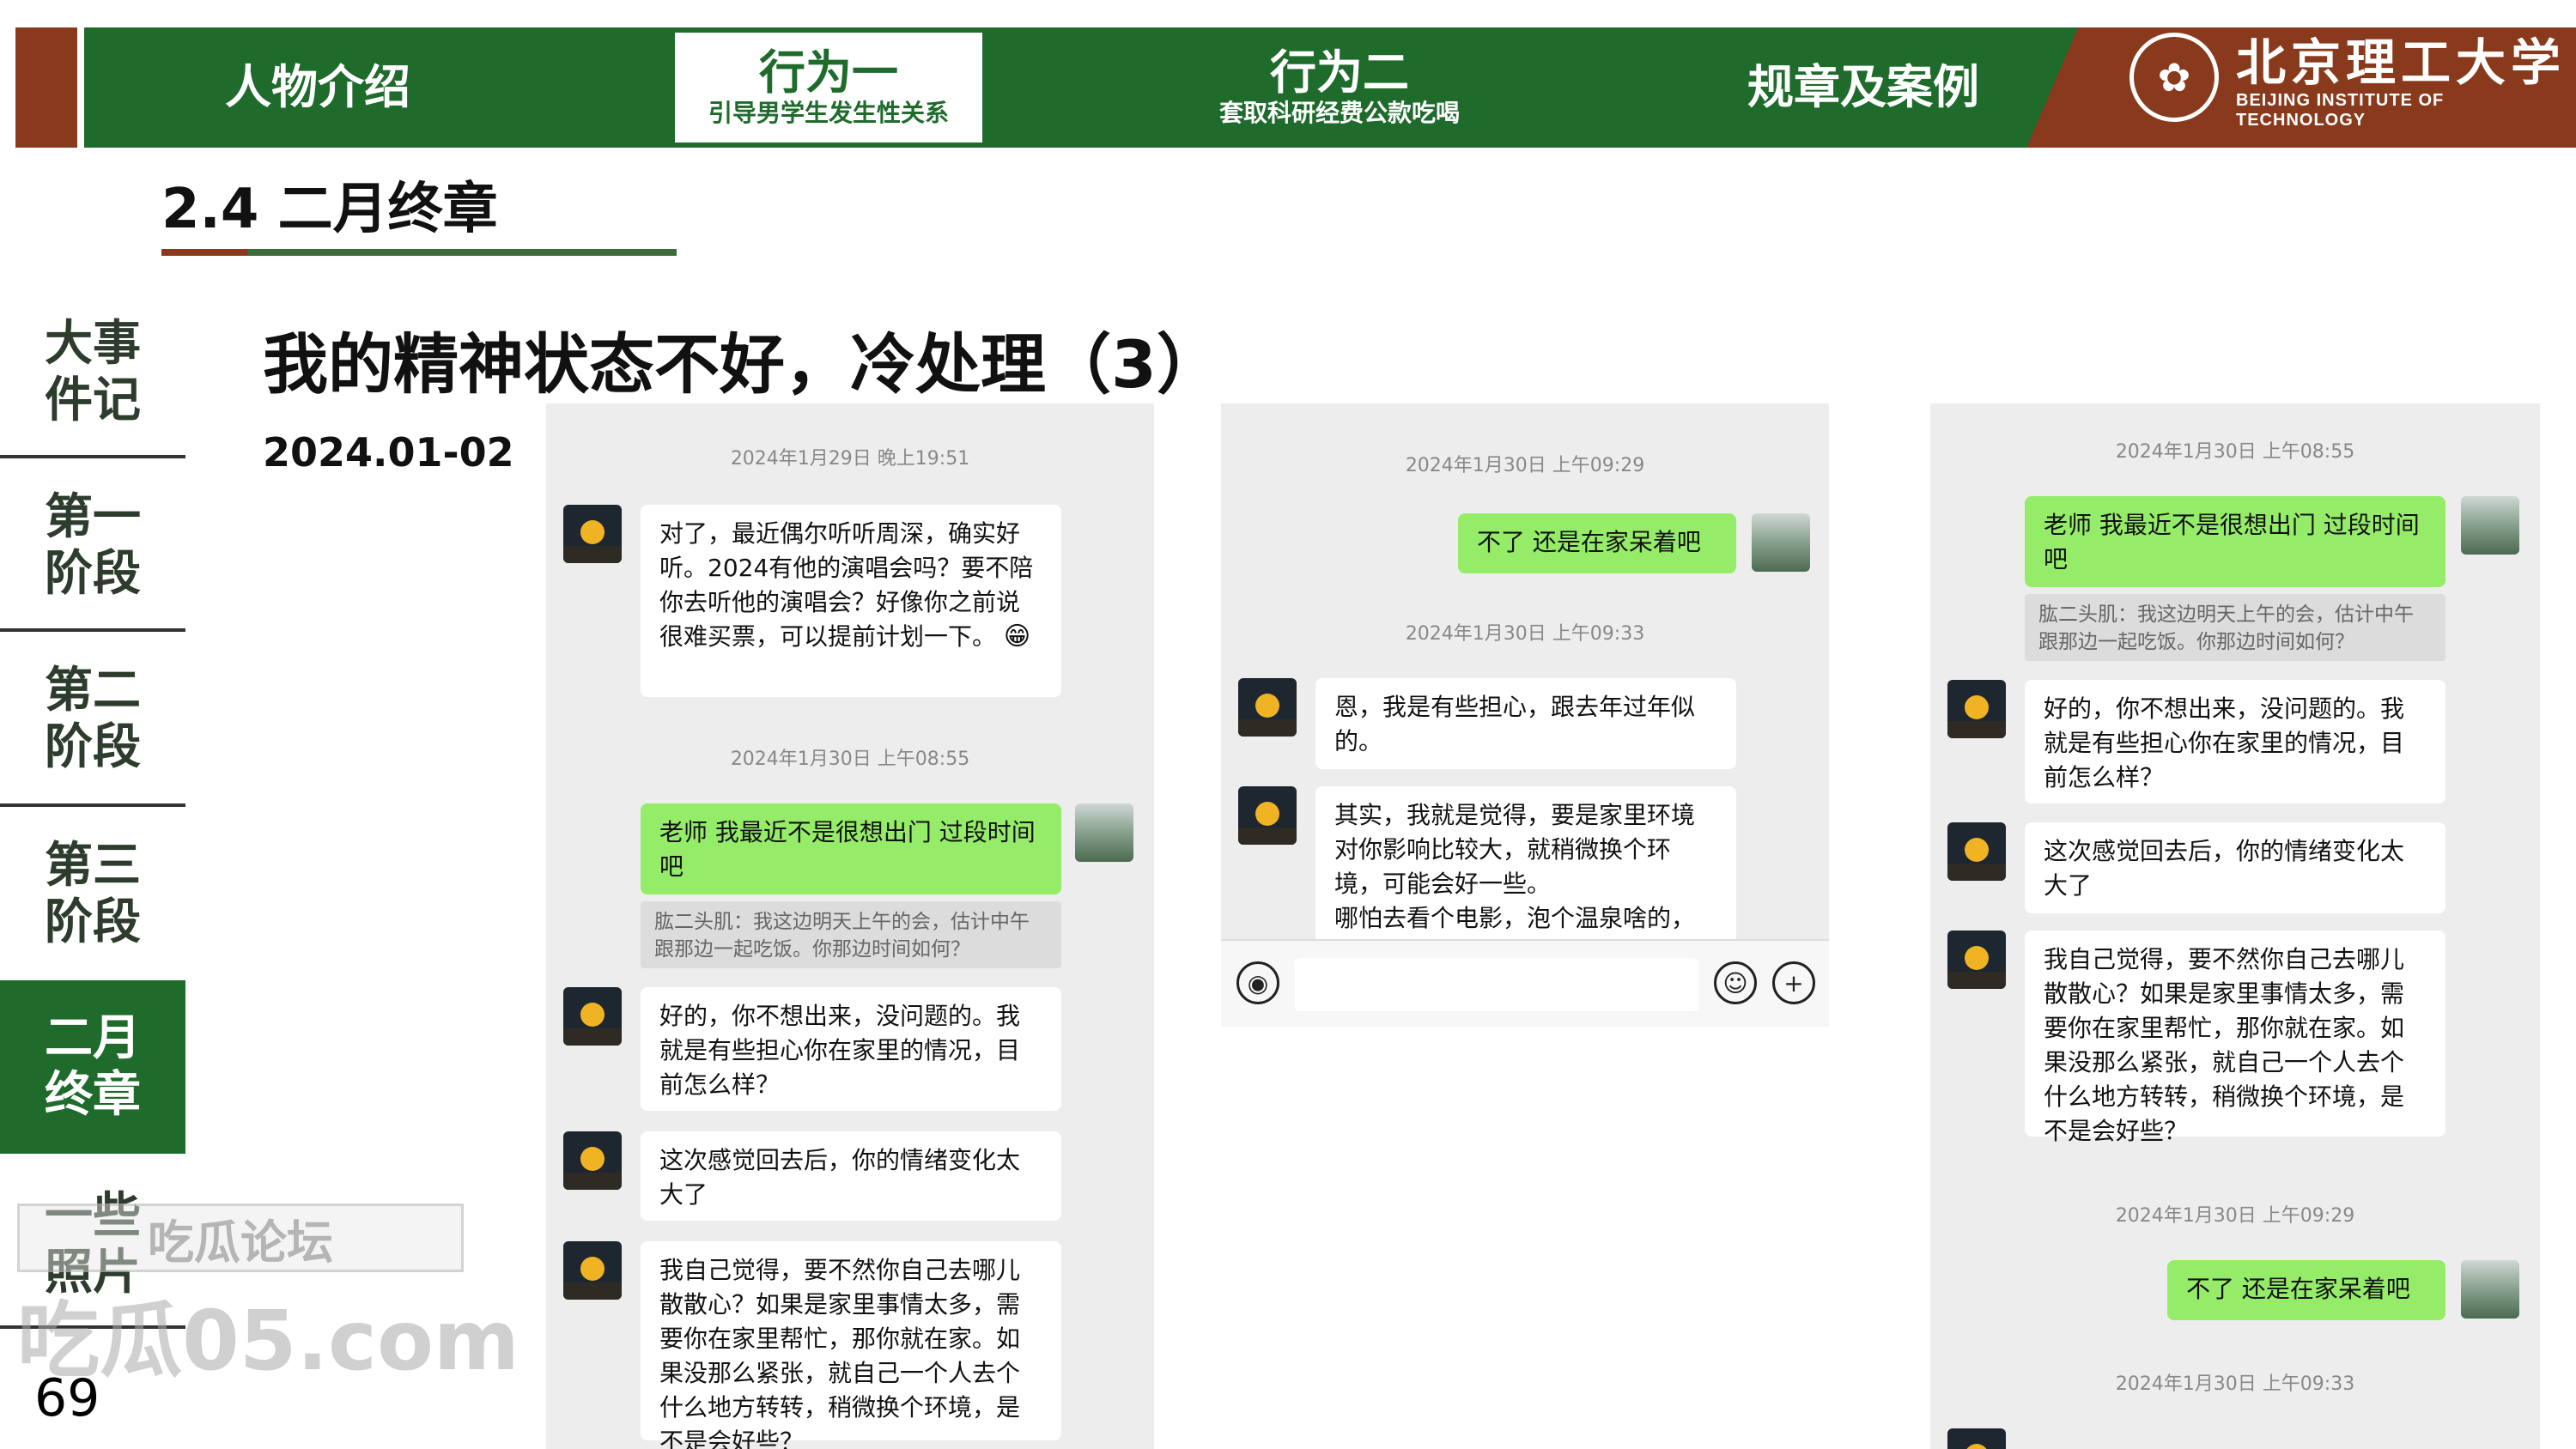 This screenshot has height=1449, width=2576. I want to click on logo-name-cn: 北京理工大学, so click(2401, 62).